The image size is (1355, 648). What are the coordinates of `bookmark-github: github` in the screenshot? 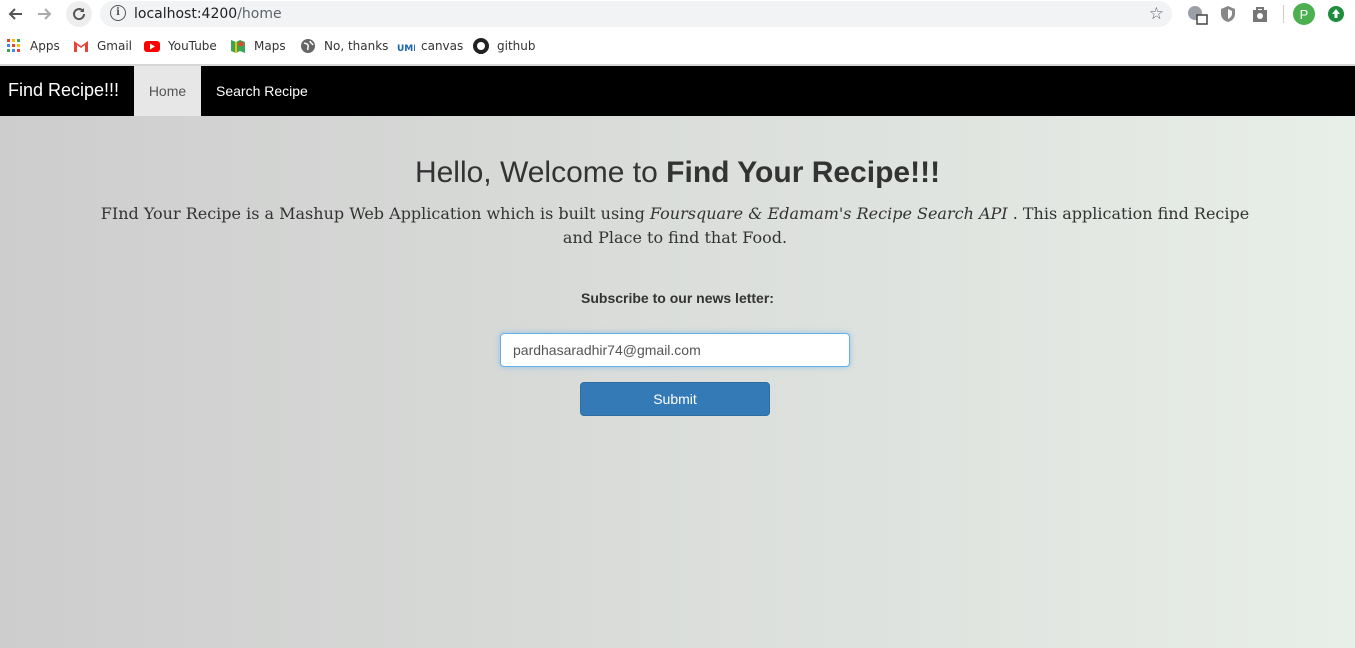 It's located at (504, 46).